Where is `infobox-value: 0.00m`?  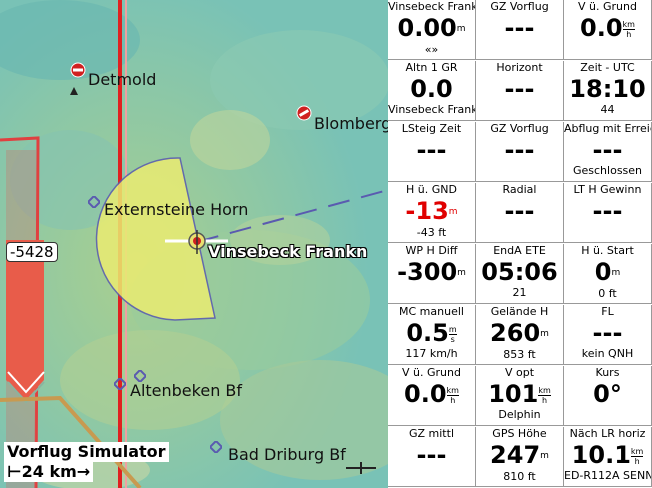 infobox-value: 0.00m is located at coordinates (431, 28).